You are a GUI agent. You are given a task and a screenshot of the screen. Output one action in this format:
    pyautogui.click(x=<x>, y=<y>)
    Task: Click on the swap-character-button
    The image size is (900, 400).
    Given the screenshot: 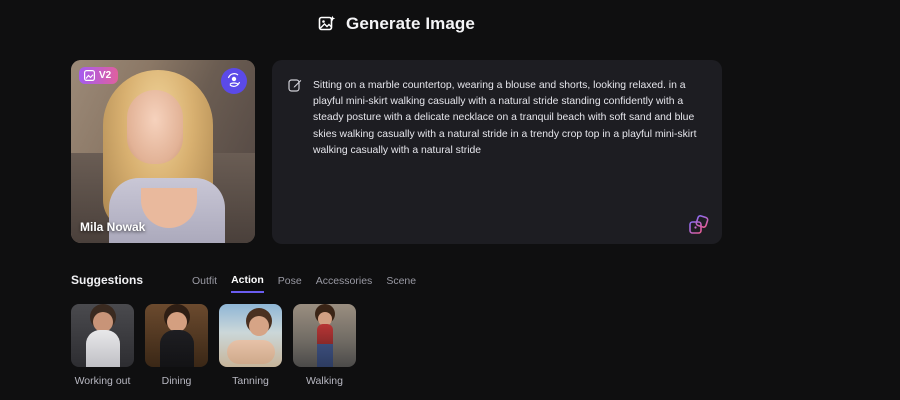 What is the action you would take?
    pyautogui.click(x=234, y=81)
    